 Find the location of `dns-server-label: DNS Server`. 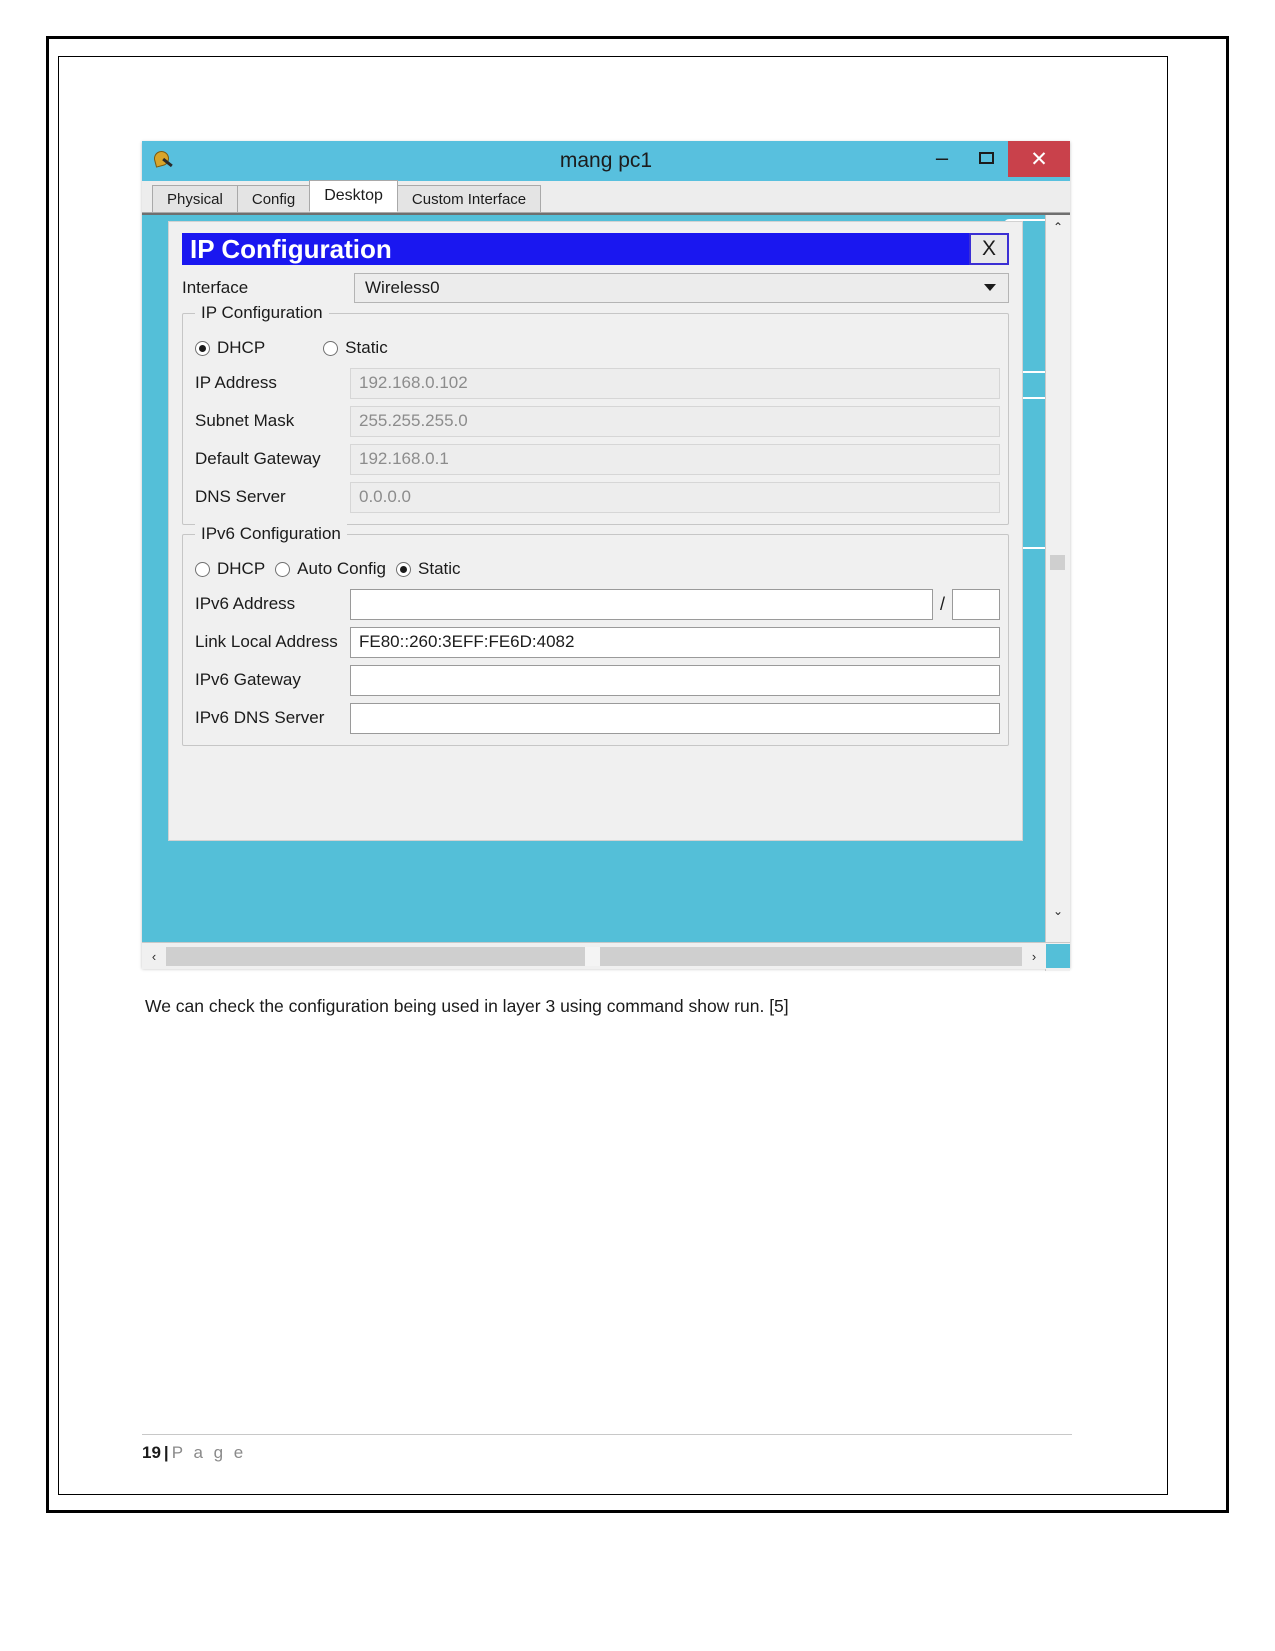

dns-server-label: DNS Server is located at coordinates (240, 496).